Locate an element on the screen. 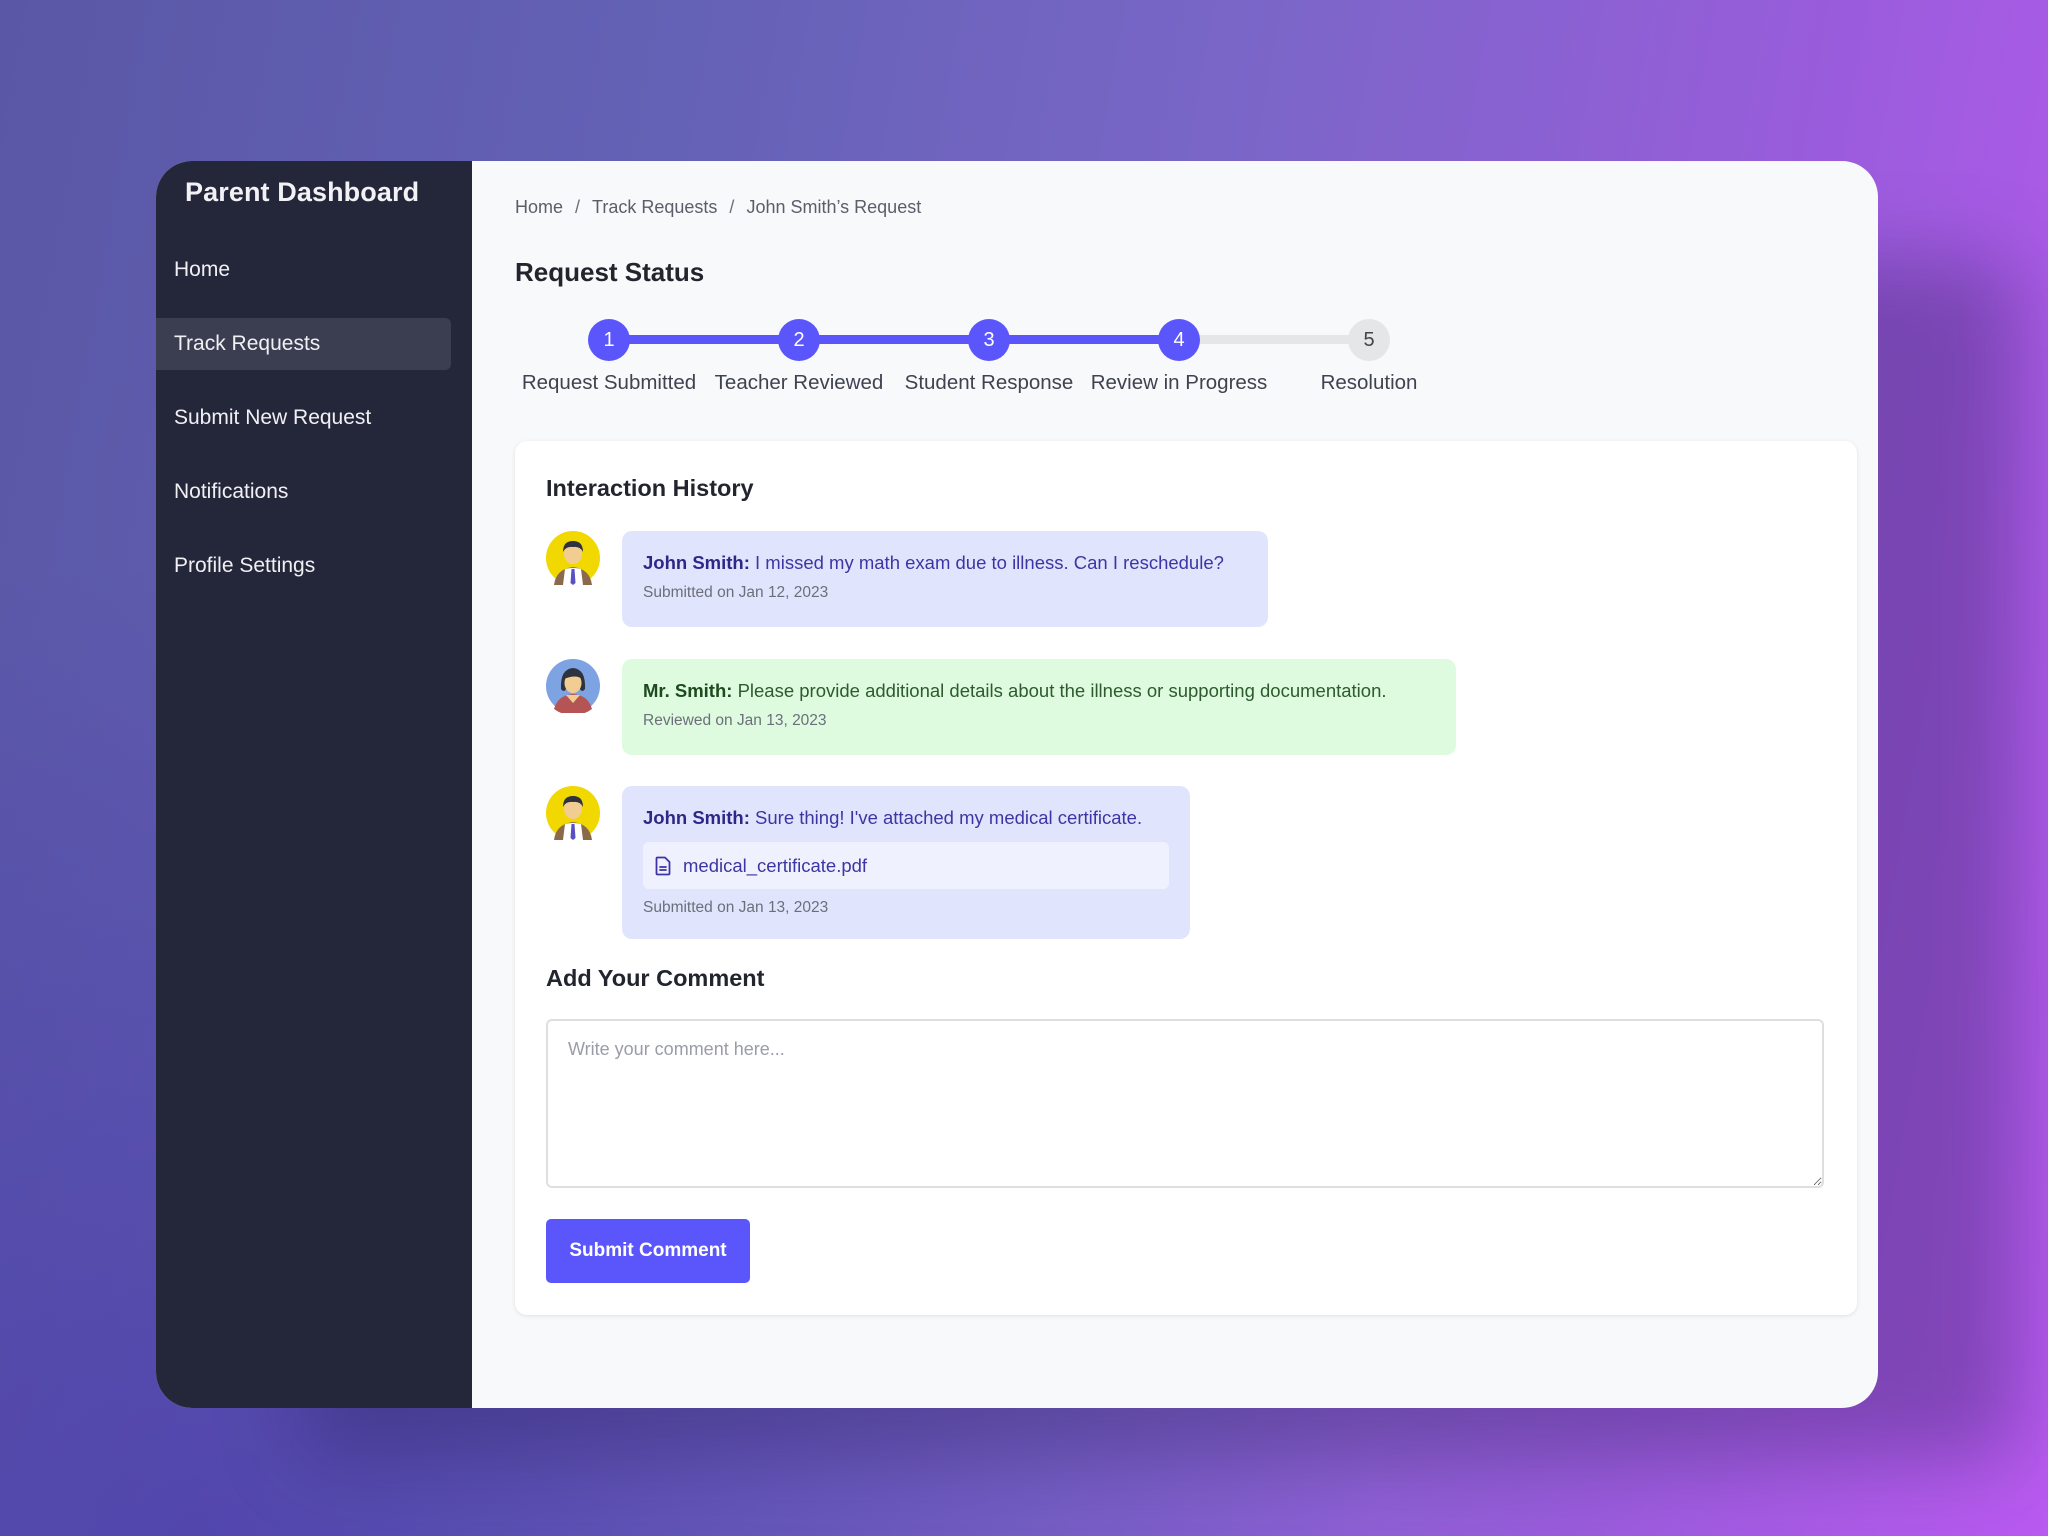 The height and width of the screenshot is (1536, 2048). message-timestamp: Submitted on Jan 12, 2023 is located at coordinates (736, 592).